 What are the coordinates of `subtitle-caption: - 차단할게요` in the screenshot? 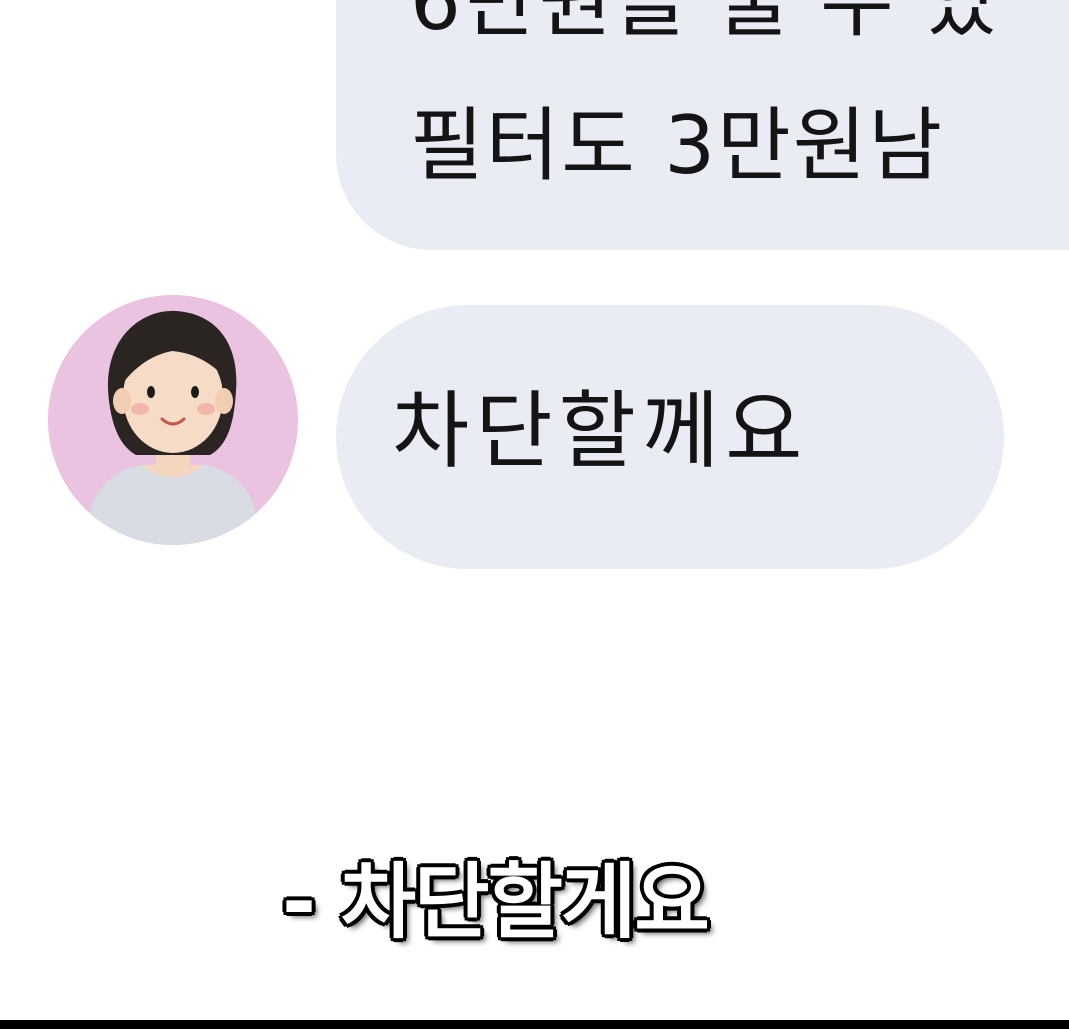 It's located at (496, 902).